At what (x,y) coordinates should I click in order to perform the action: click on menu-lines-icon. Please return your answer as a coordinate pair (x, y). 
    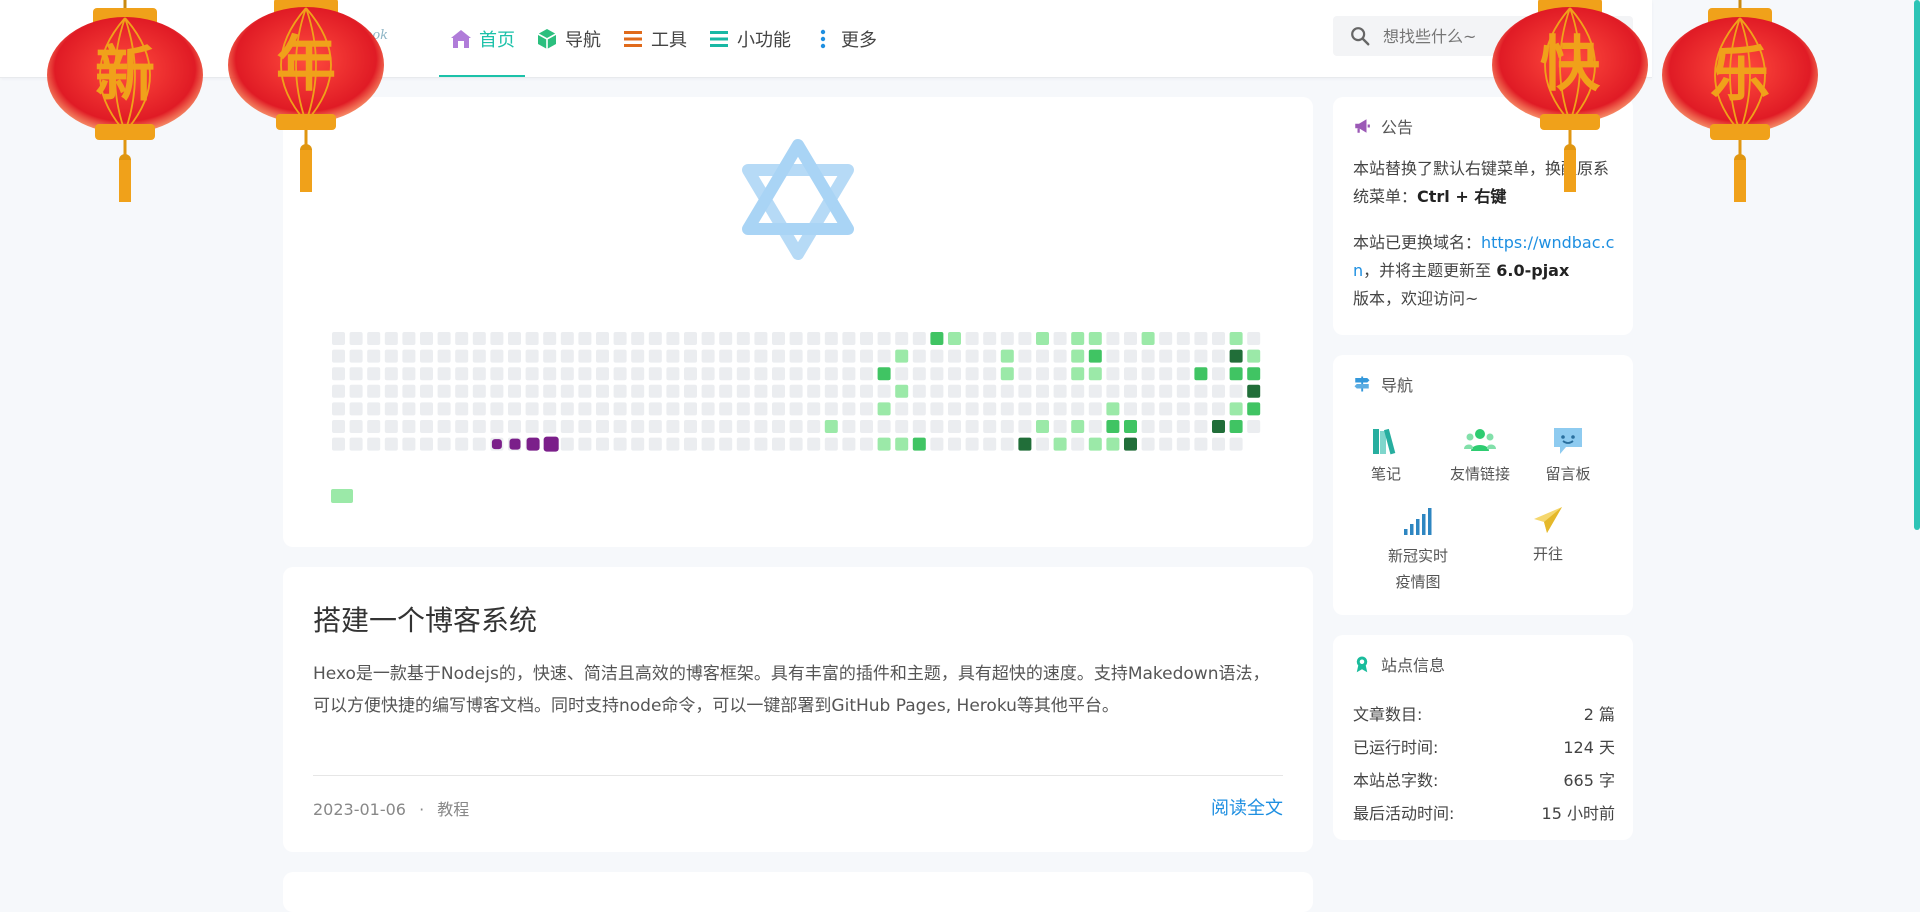
    Looking at the image, I should click on (633, 38).